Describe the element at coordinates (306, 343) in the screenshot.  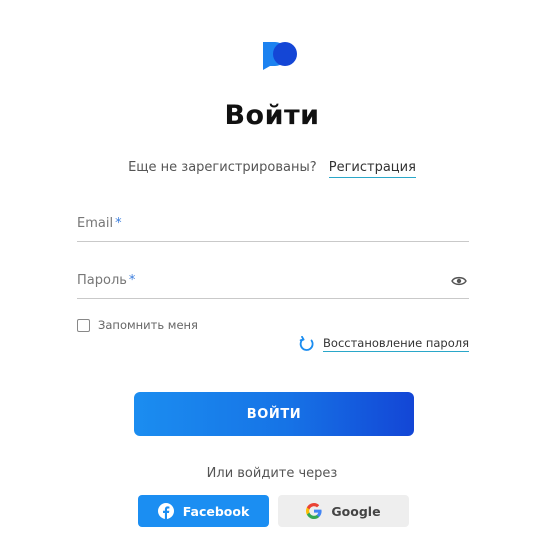
I see `refresh-icon` at that location.